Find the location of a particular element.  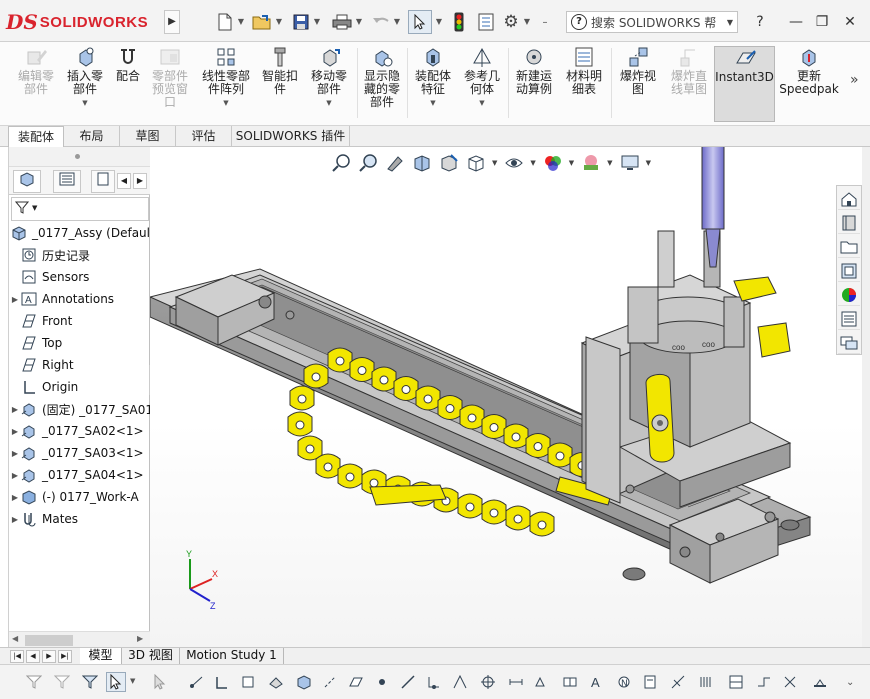

last-tab-button: ▶| is located at coordinates (65, 656).